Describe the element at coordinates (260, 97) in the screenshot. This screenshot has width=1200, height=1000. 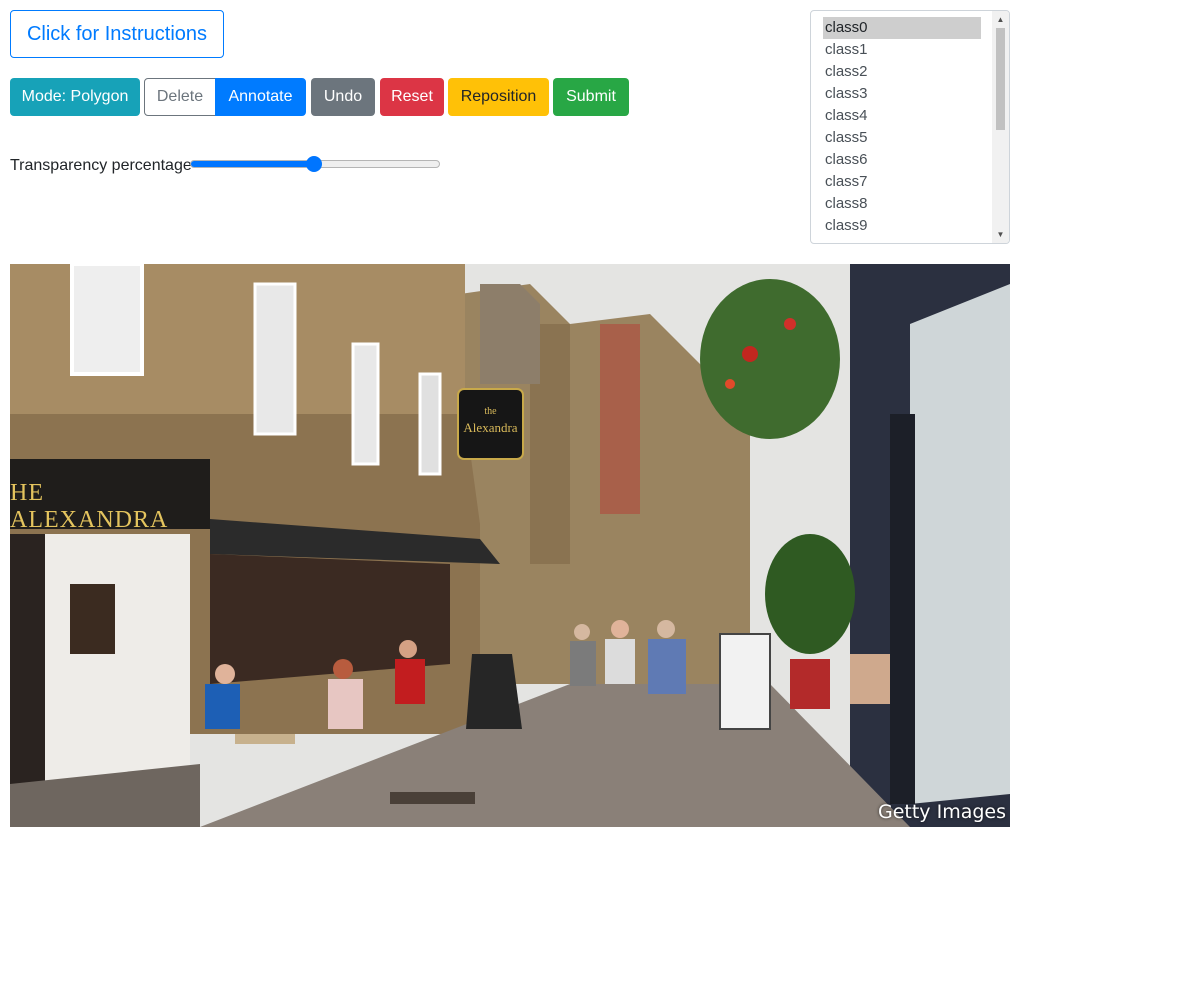
I see `annotate-toggle-button: Annotate` at that location.